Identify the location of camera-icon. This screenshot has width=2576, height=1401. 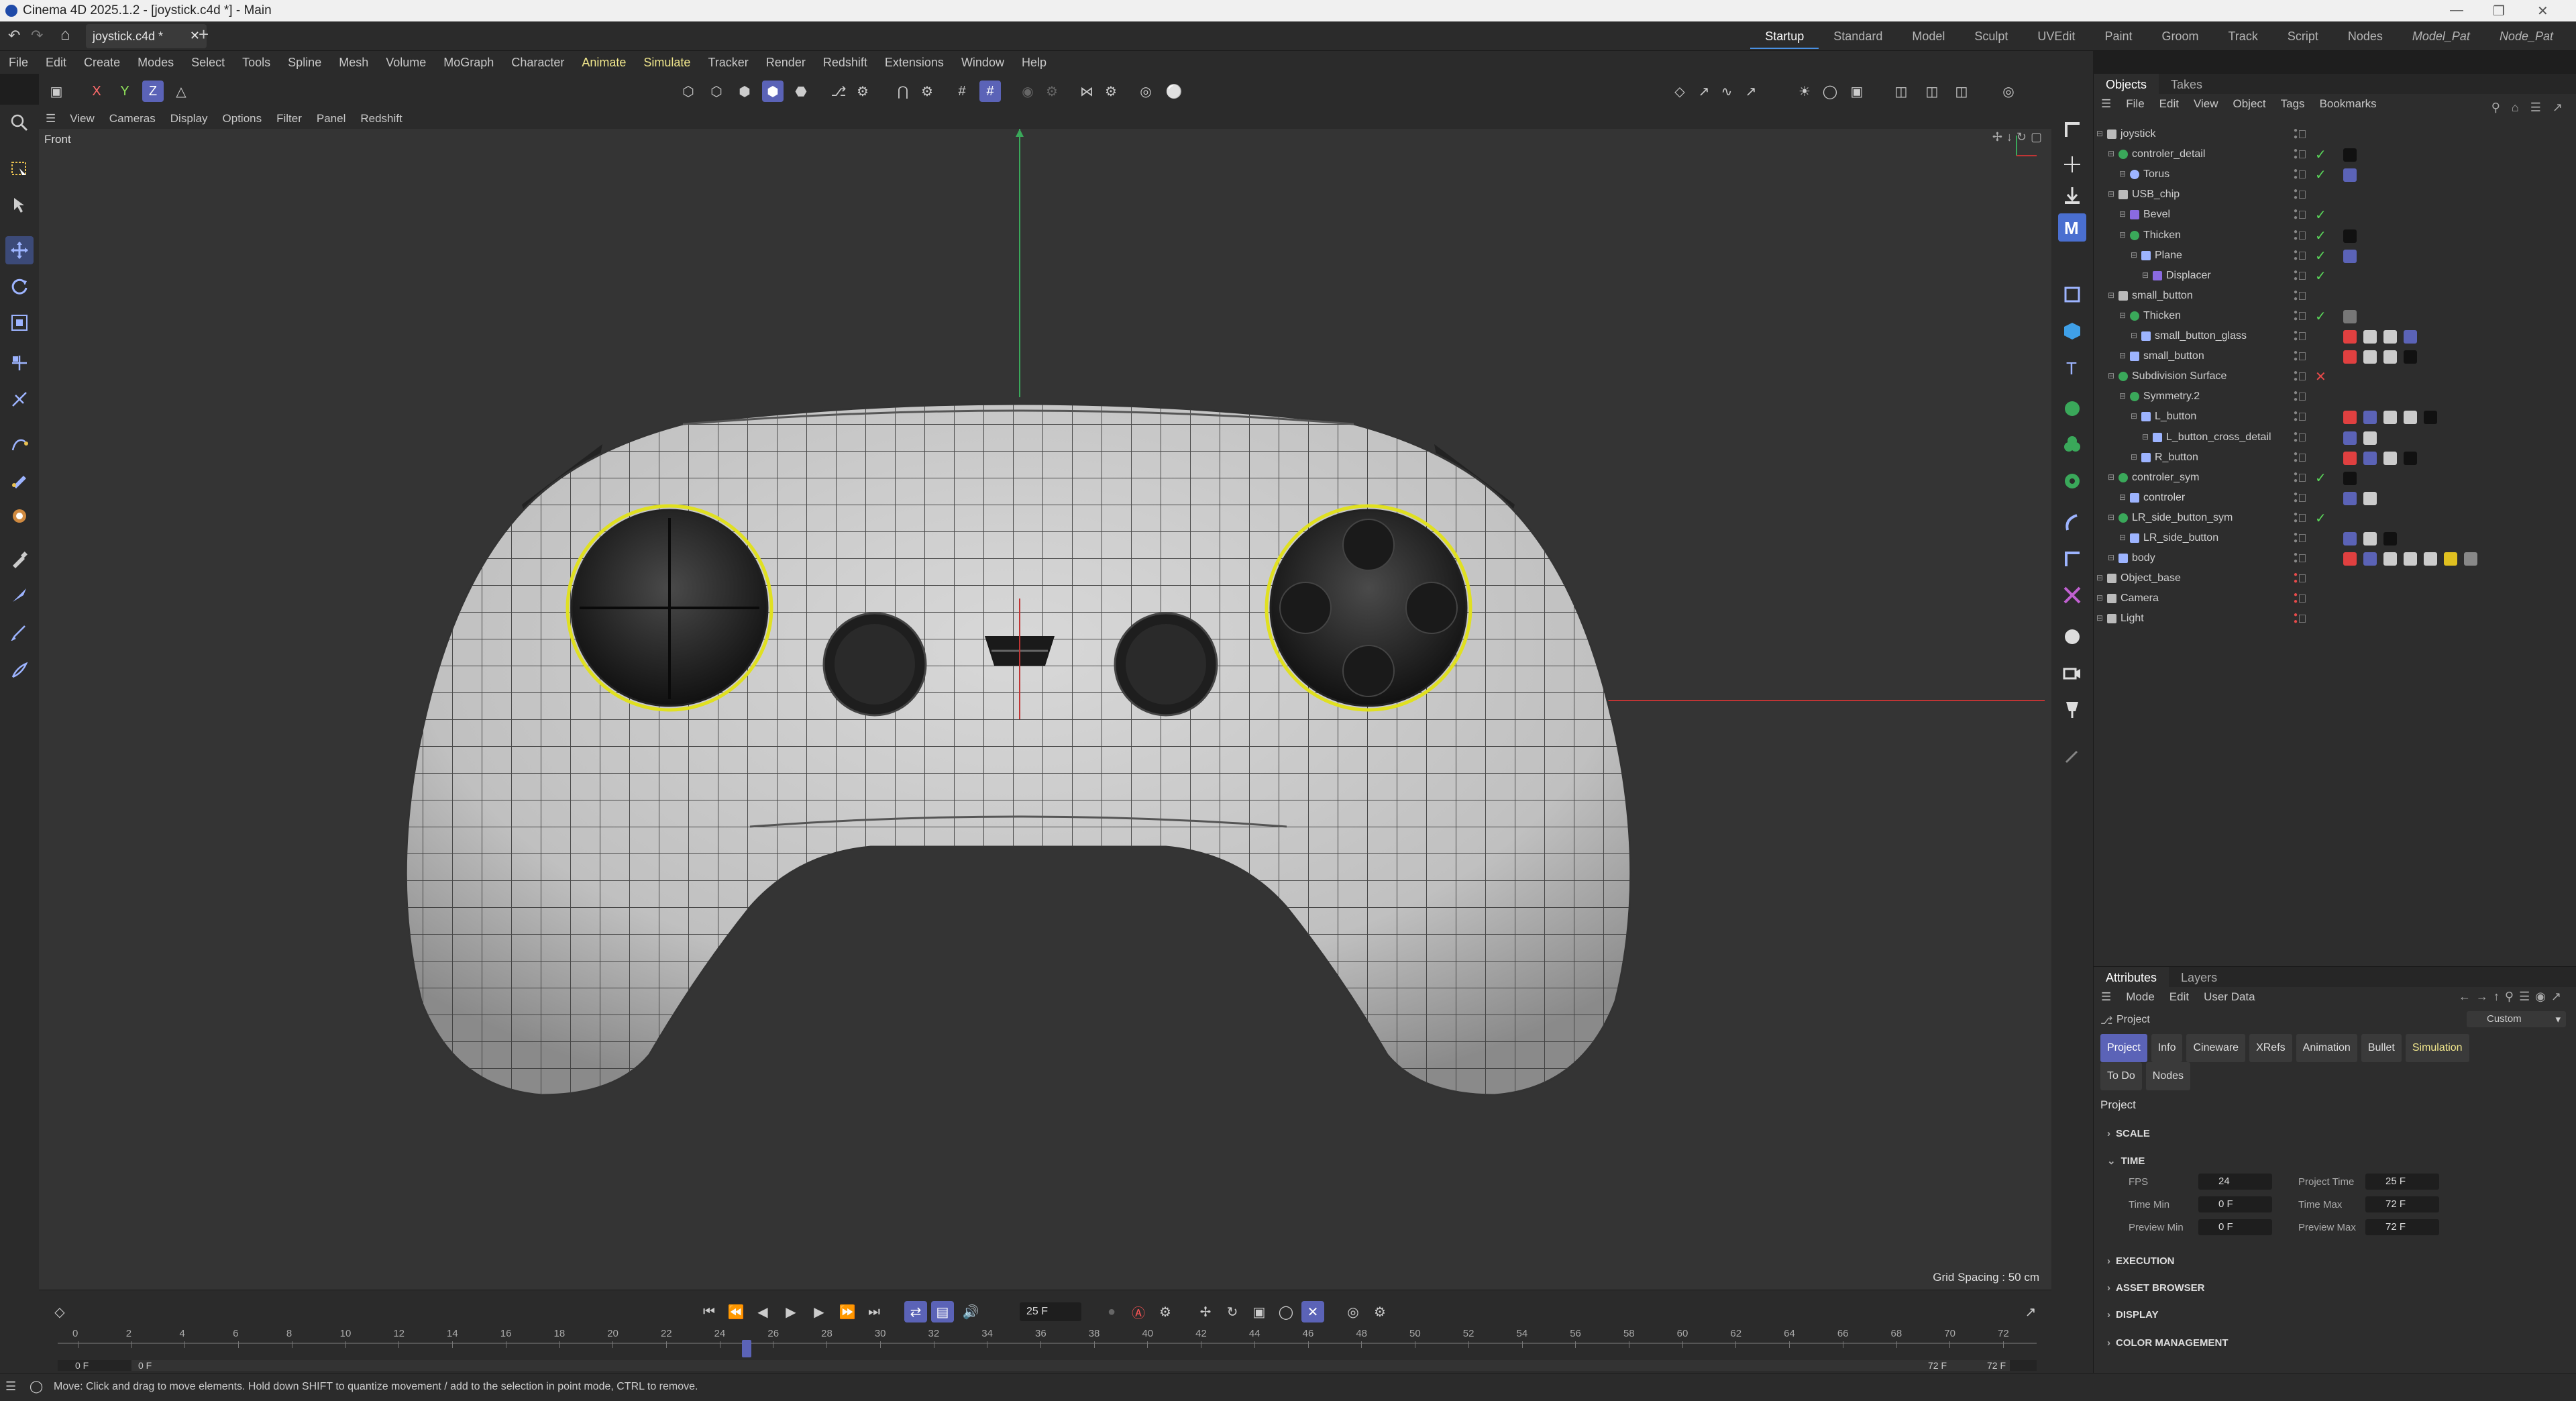
(2072, 673).